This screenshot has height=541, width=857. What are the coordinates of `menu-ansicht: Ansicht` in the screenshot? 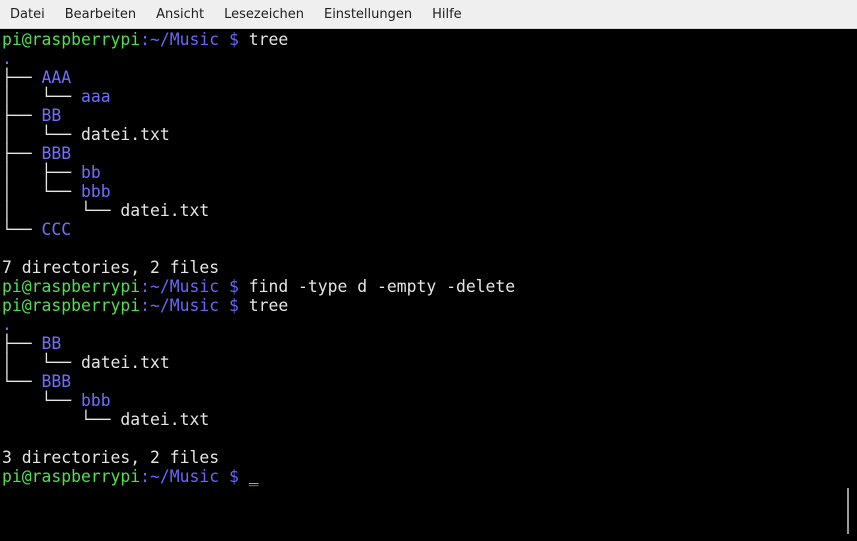 It's located at (180, 14).